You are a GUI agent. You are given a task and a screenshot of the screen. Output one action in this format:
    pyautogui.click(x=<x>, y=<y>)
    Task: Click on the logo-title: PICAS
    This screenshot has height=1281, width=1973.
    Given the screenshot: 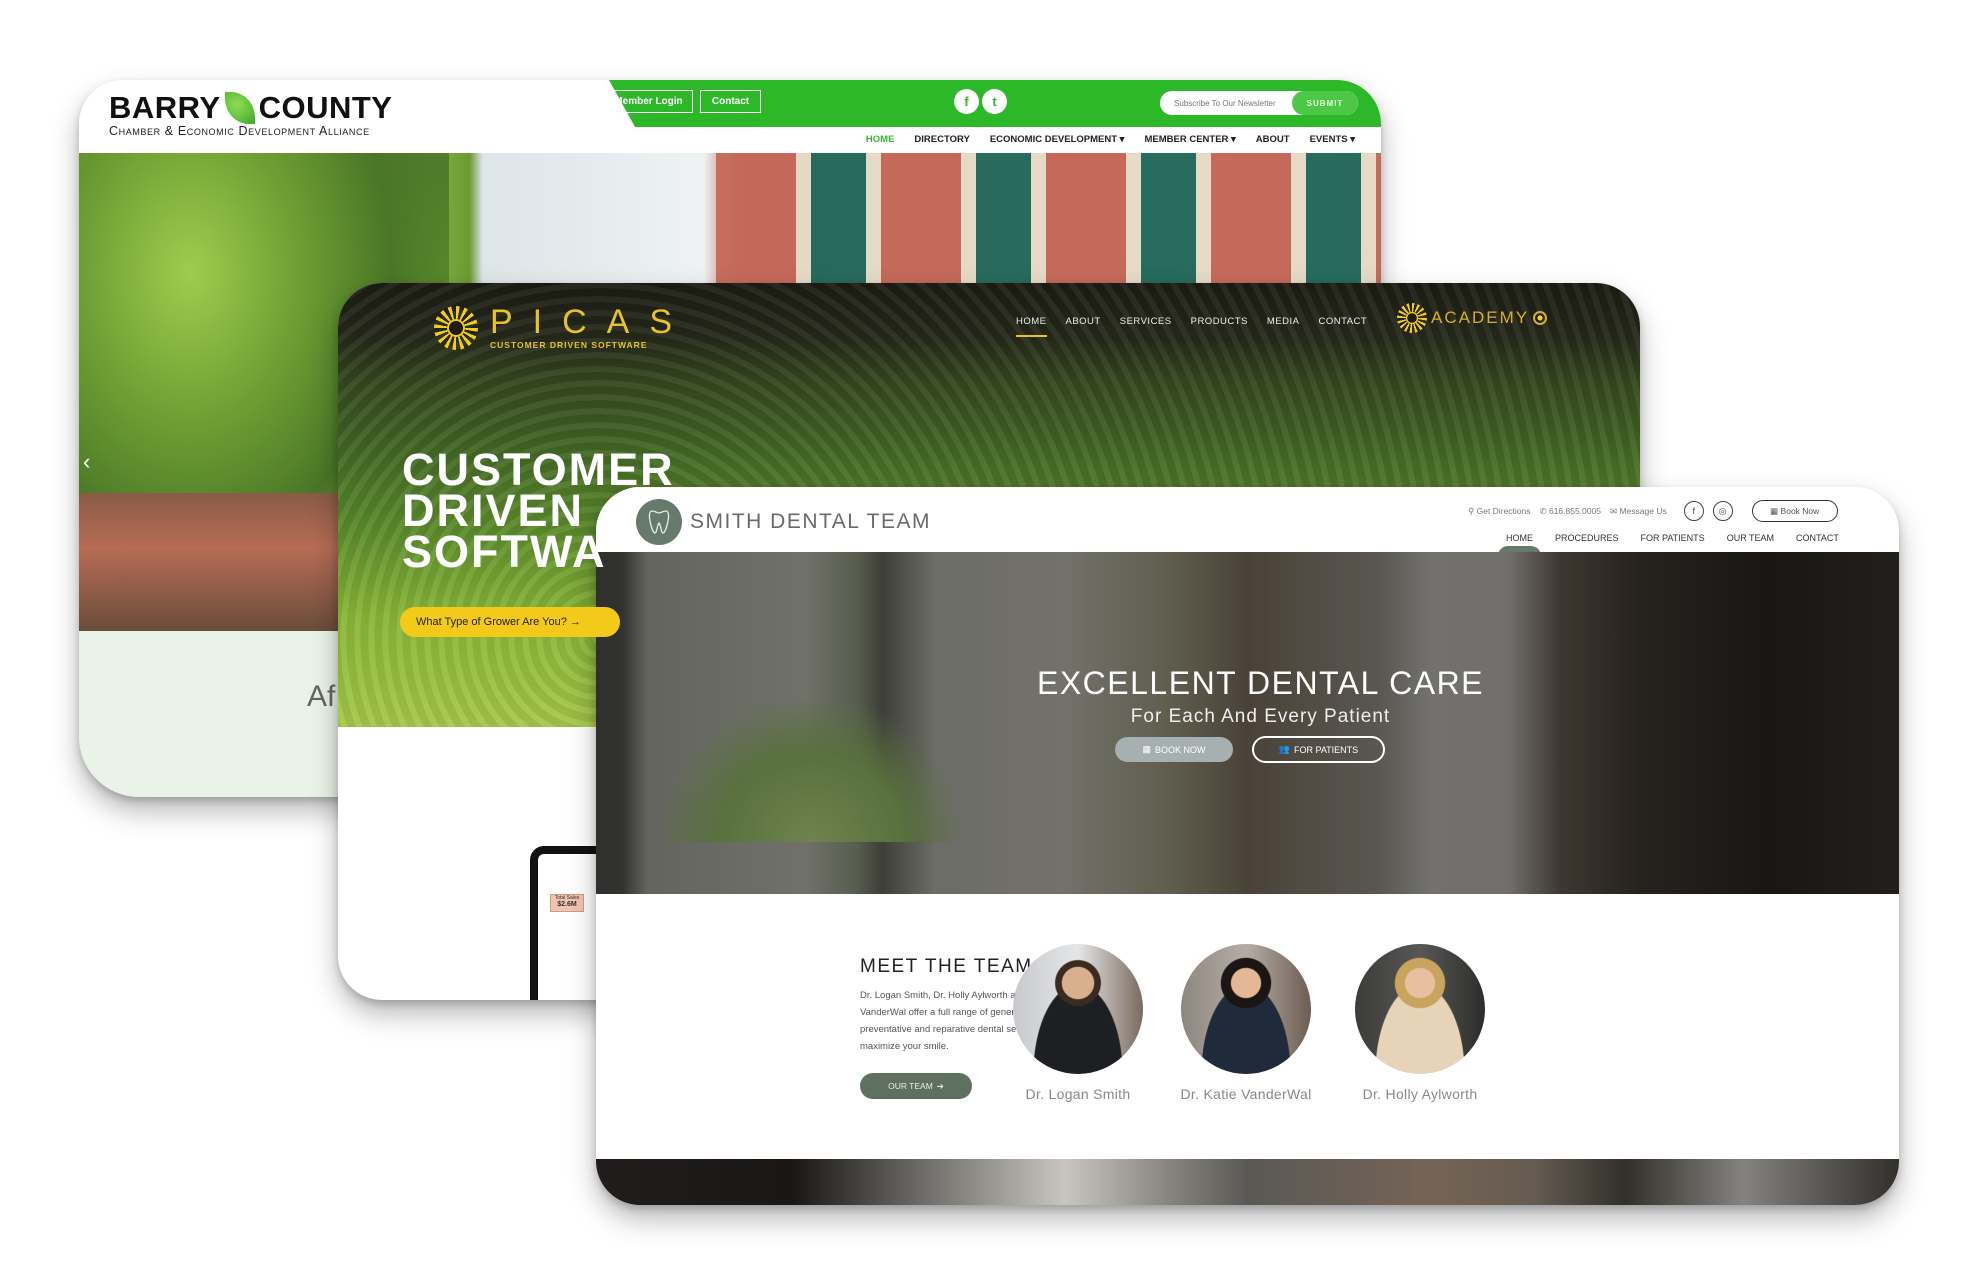 What is the action you would take?
    pyautogui.click(x=591, y=322)
    